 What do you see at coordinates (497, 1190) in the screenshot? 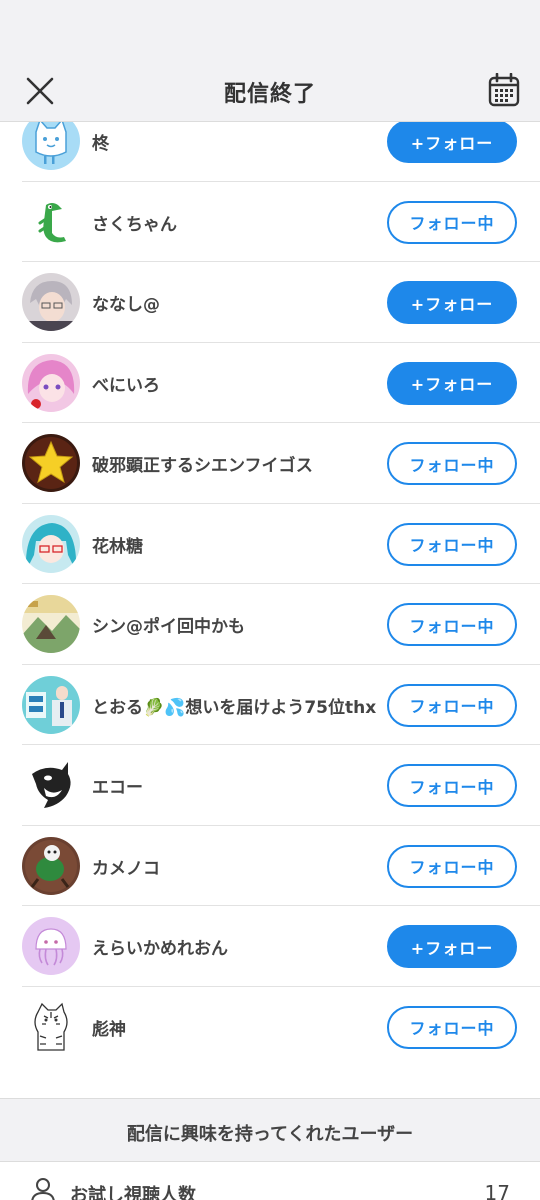
I see `trial-viewers-value: 17` at bounding box center [497, 1190].